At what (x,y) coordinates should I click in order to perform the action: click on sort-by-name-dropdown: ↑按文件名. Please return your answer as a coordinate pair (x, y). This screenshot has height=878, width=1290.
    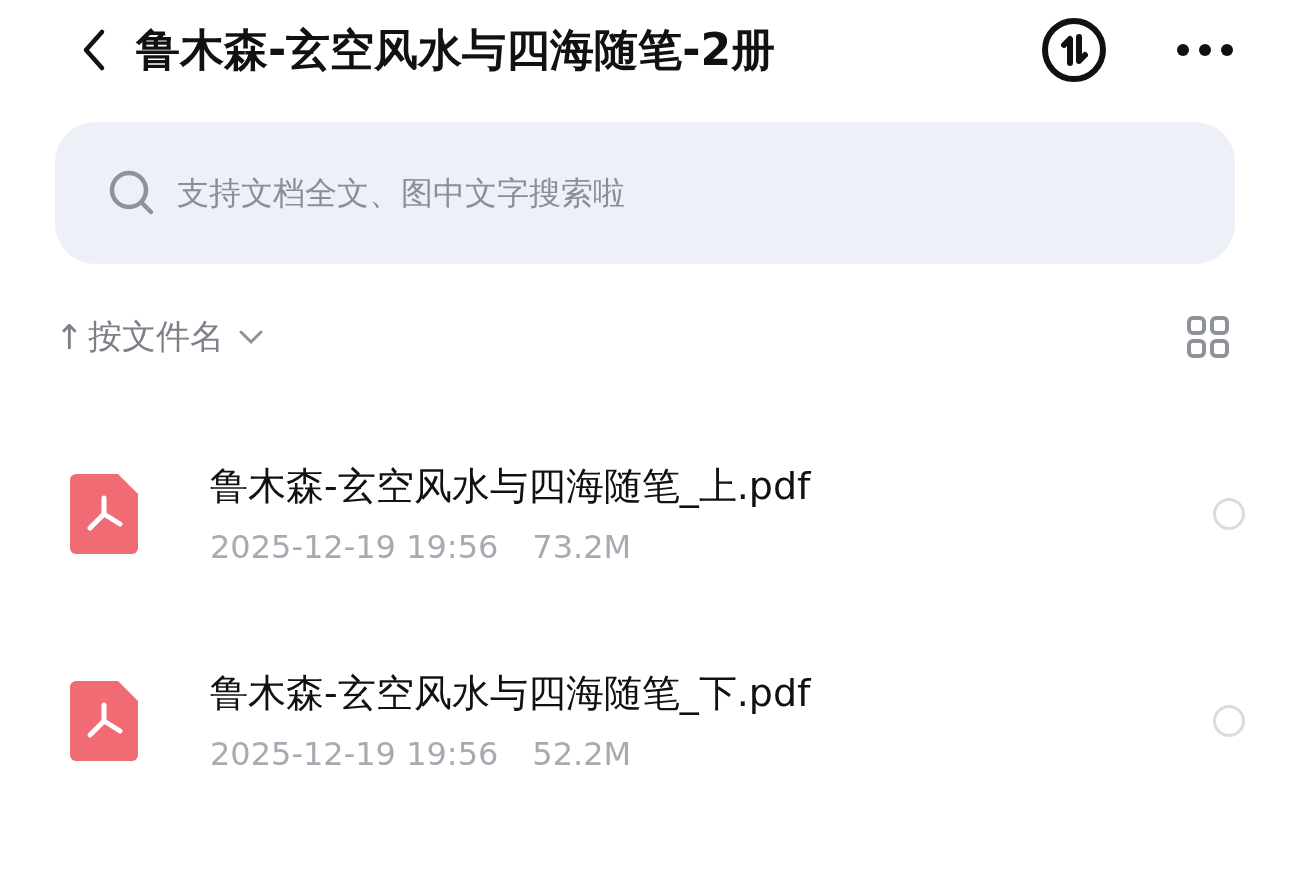
    Looking at the image, I should click on (159, 337).